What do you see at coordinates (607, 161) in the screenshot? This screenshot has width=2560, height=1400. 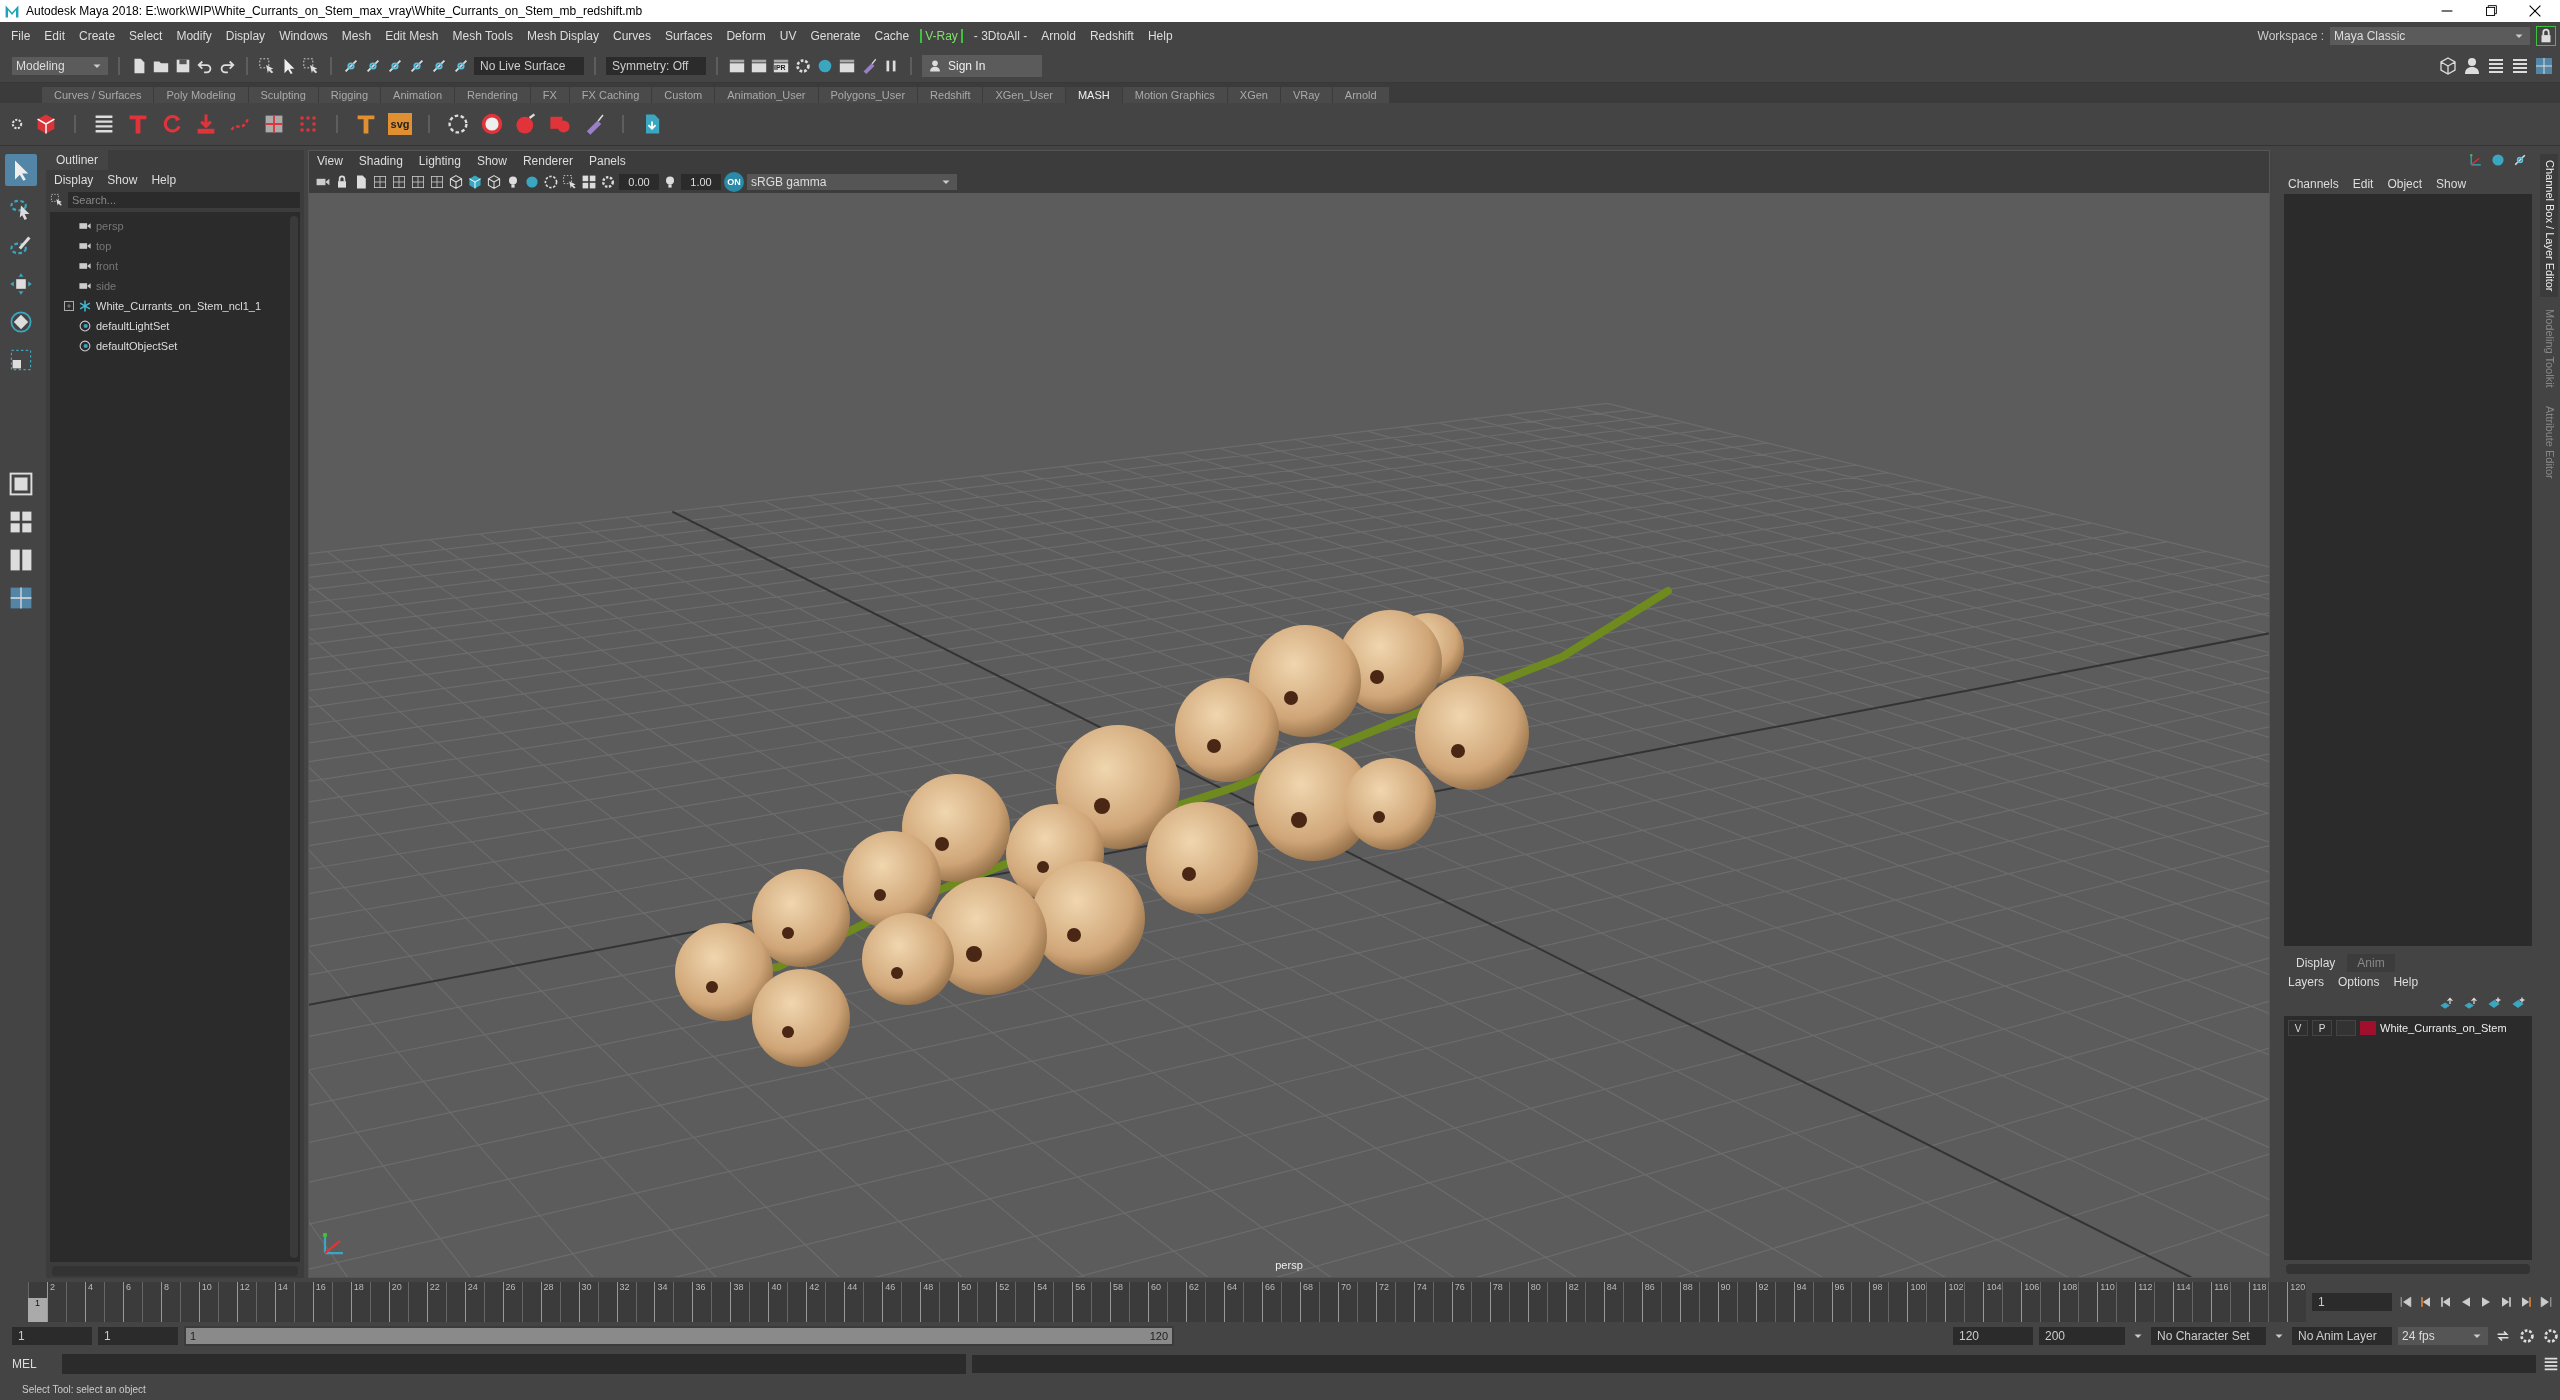 I see `menu-item: Panels` at bounding box center [607, 161].